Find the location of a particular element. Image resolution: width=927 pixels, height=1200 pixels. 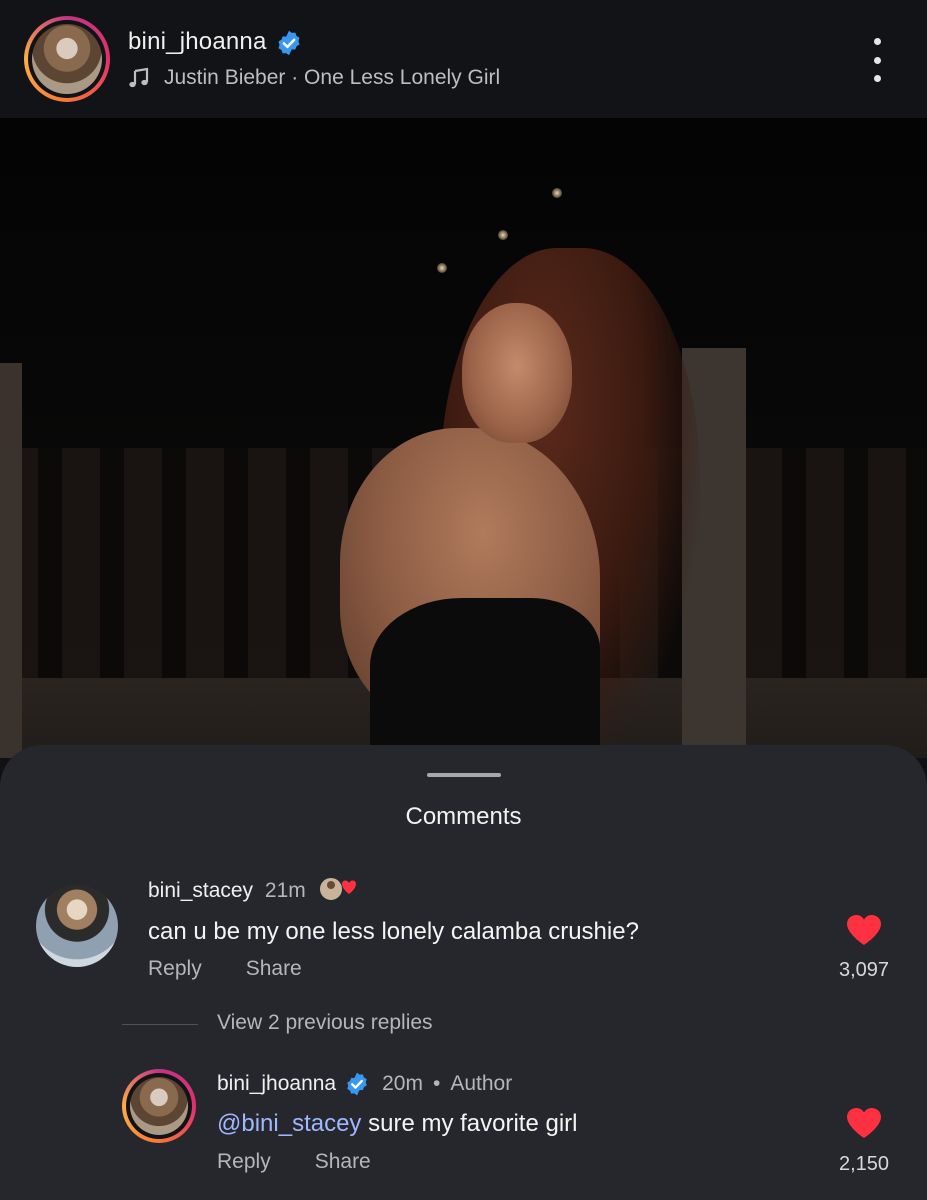

avatar-image is located at coordinates (67, 59).